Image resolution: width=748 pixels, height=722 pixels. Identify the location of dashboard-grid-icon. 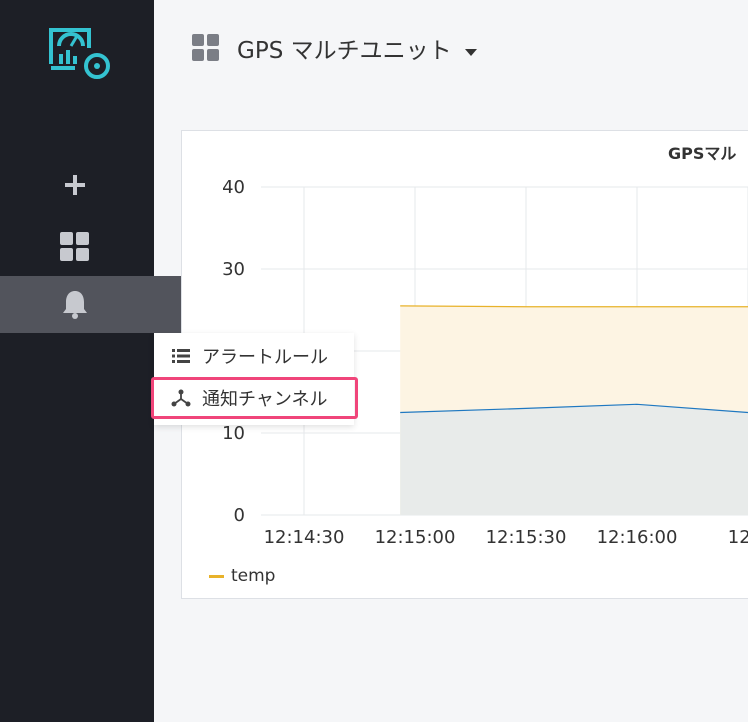
(75, 247).